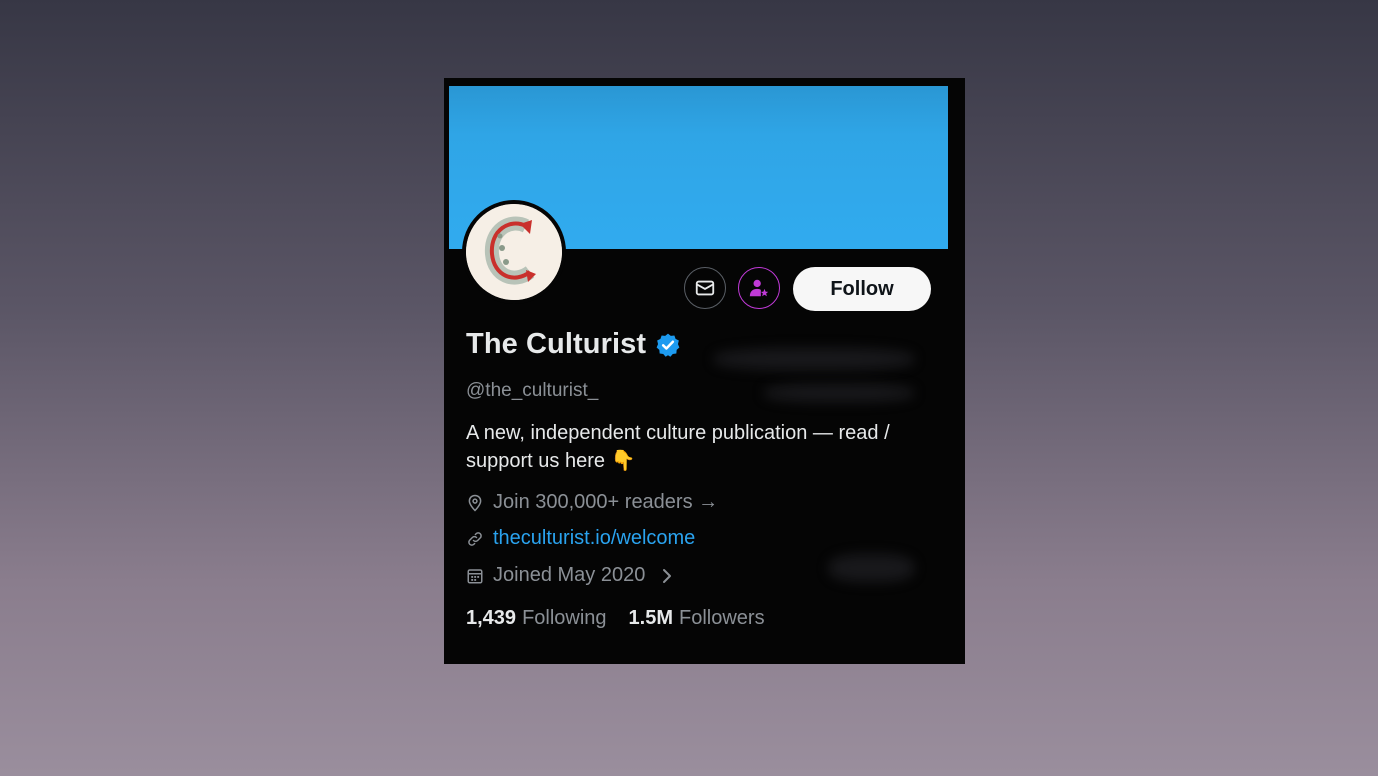 This screenshot has width=1378, height=776. I want to click on followers-count: 1.5M, so click(651, 618).